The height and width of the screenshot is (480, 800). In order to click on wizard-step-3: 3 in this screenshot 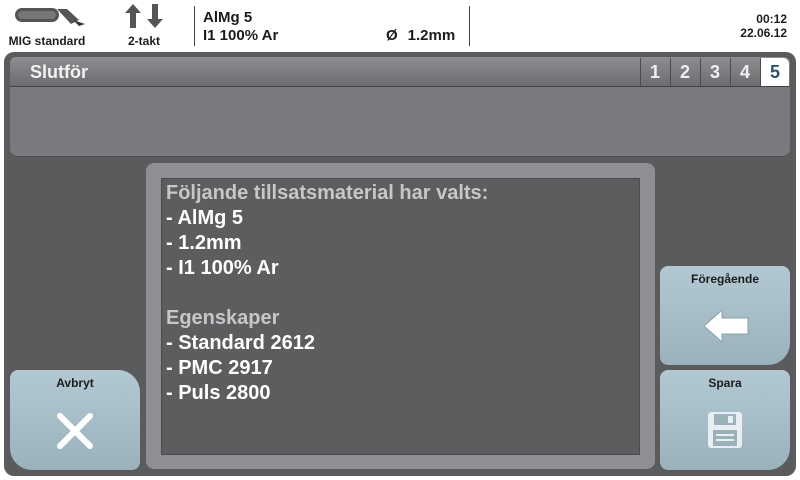, I will do `click(714, 72)`.